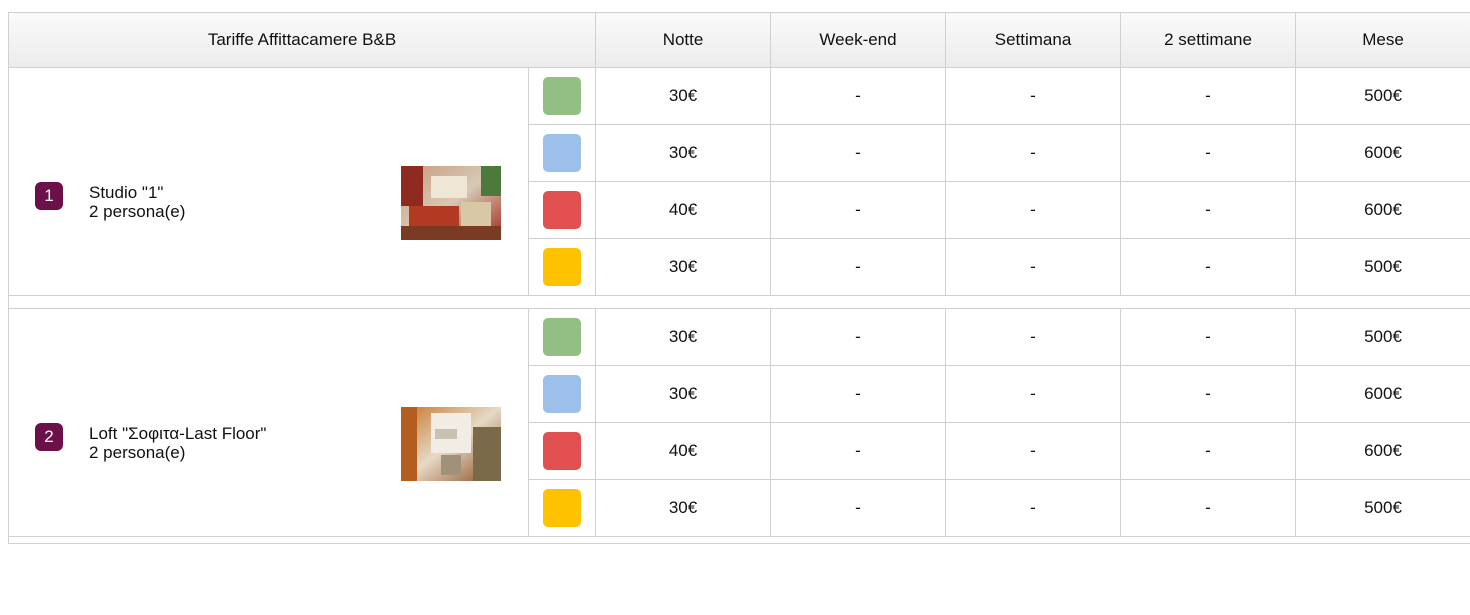  I want to click on room-name: Loft "Σοφιτα-Last Floor" 2 persona(e), so click(177, 443).